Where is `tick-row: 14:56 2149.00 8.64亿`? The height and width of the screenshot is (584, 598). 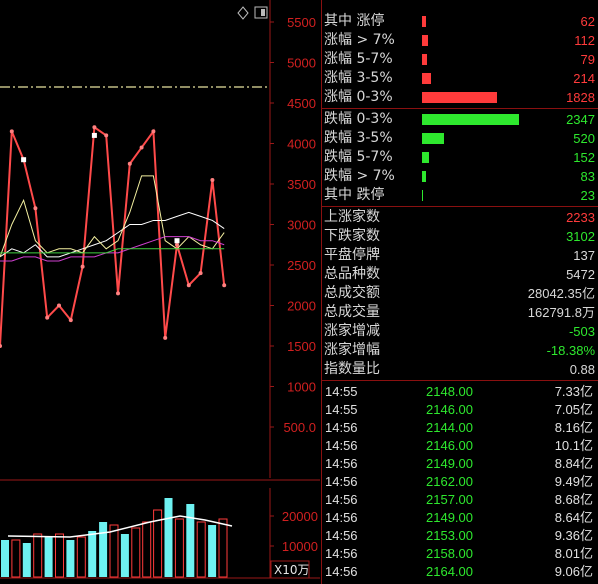 tick-row: 14:56 2149.00 8.64亿 is located at coordinates (460, 517).